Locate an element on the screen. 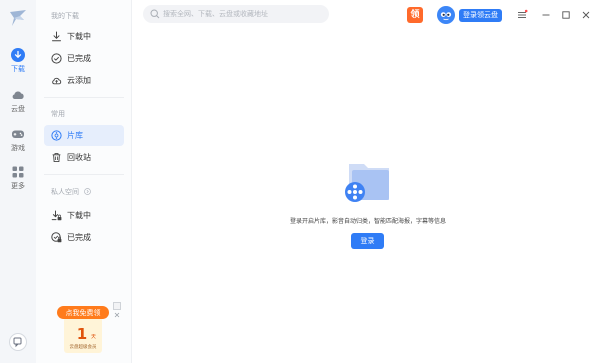  sidebar-label-downloading: 下载中 is located at coordinates (79, 36).